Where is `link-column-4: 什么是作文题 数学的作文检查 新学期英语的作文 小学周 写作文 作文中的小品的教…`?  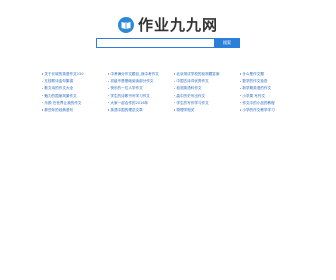 link-column-4: 什么是作文题 数学的作文检查 新学期英语的作文 小学周 写作文 作文中的小品的教… is located at coordinates (272, 92).